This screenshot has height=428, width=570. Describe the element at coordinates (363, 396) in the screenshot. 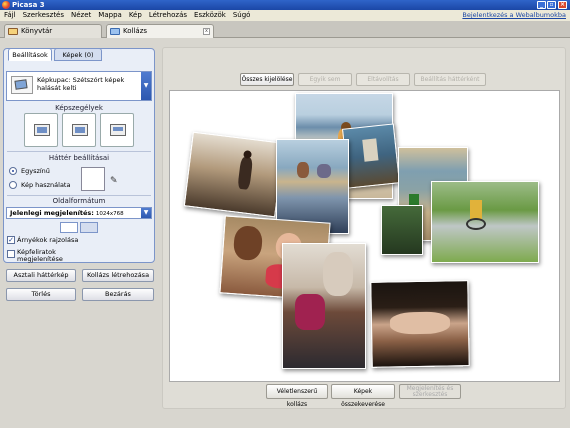

I see `shuffle-pictures-button: Képek összekeverése` at that location.